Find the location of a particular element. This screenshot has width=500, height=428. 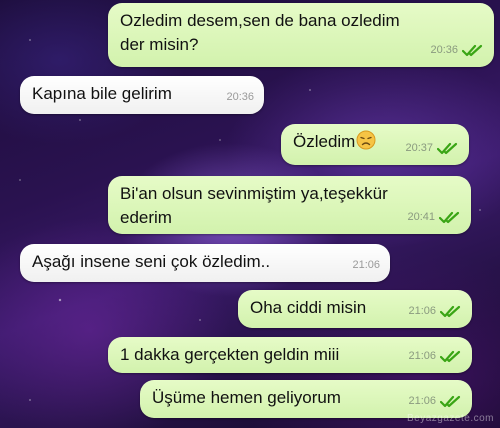

message-incoming: Kapına bile gelirim 20:36 is located at coordinates (142, 95).